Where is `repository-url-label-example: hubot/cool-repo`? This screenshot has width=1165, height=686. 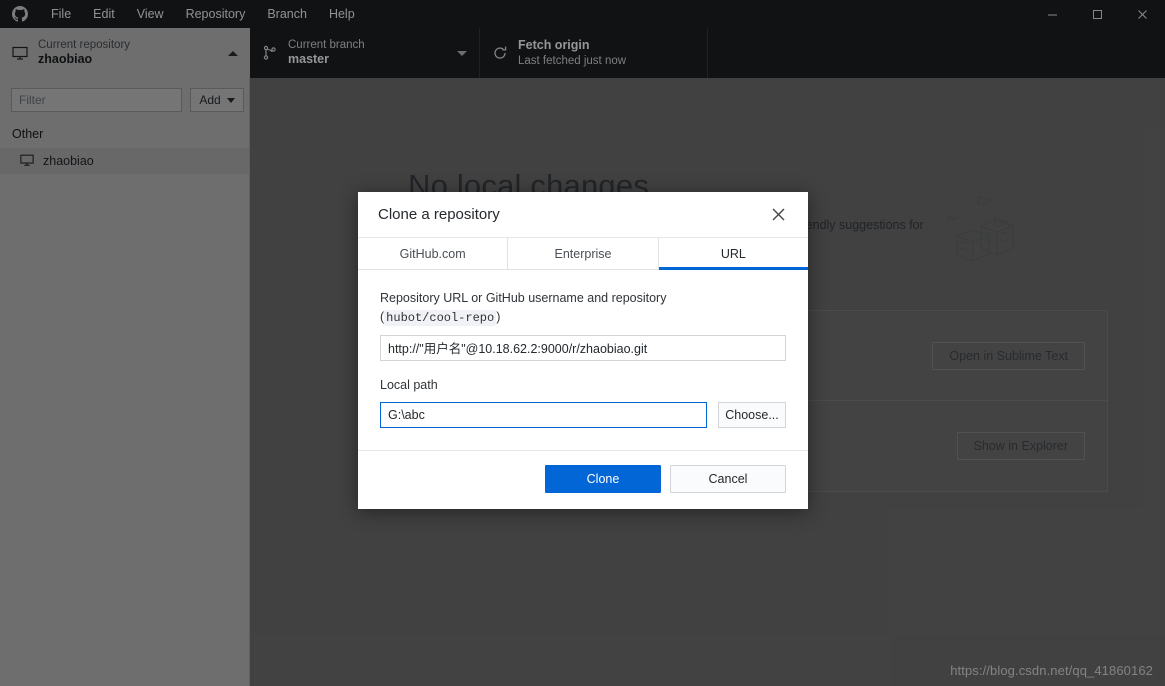
repository-url-label-example: hubot/cool-repo is located at coordinates (440, 318).